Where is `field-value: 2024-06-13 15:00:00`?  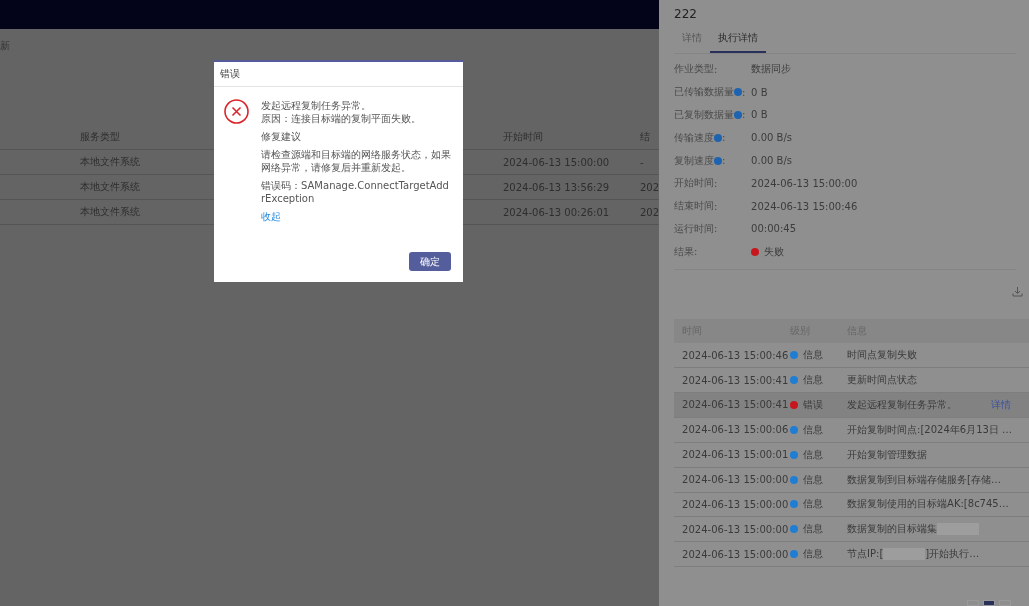 field-value: 2024-06-13 15:00:00 is located at coordinates (804, 183).